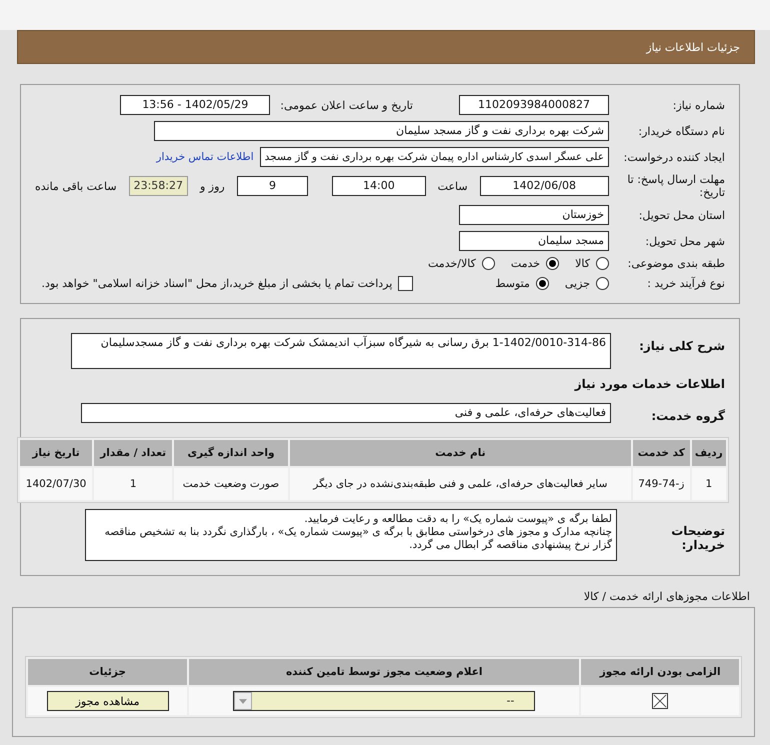 This screenshot has width=770, height=745. Describe the element at coordinates (698, 105) in the screenshot. I see `field-label: شماره نیاز:` at that location.